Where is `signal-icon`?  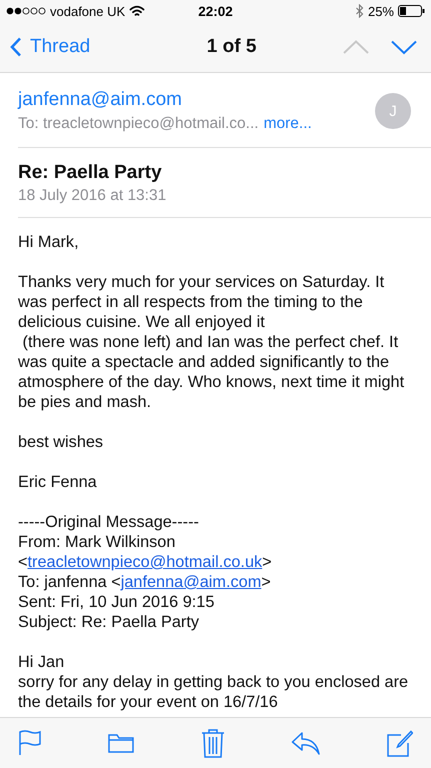
signal-icon is located at coordinates (26, 11).